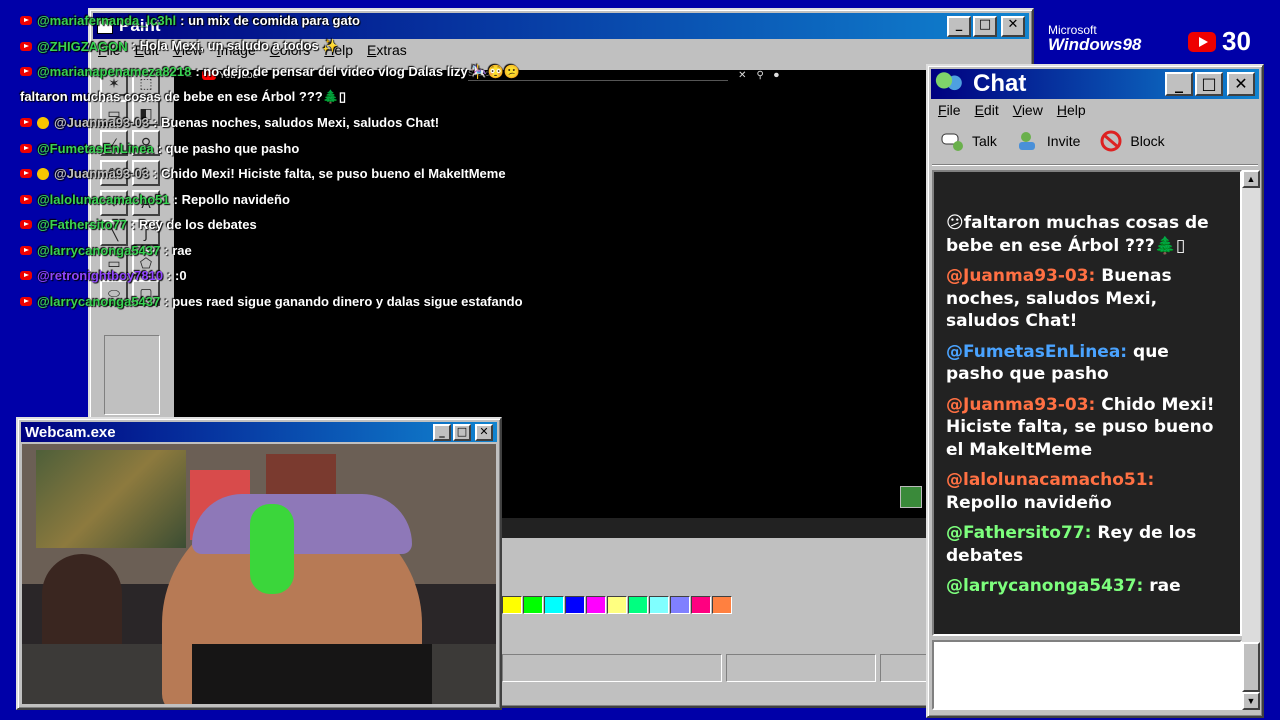 The image size is (1280, 720). Describe the element at coordinates (460, 149) in the screenshot. I see `overlay-chat-row: @FumetasEnLinea: que pasho que pasho` at that location.